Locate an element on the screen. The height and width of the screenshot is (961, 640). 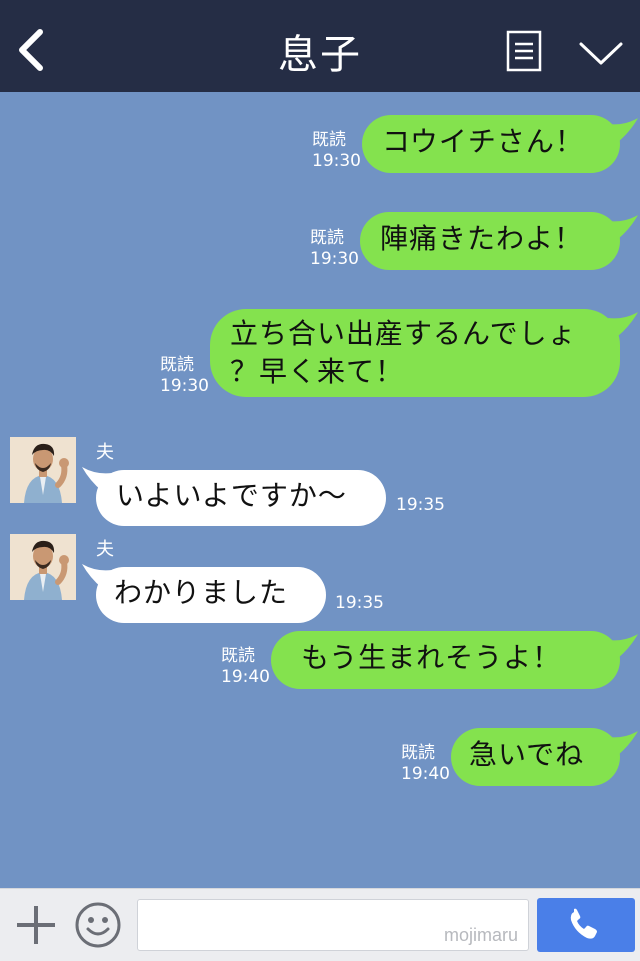
add-button is located at coordinates (36, 925).